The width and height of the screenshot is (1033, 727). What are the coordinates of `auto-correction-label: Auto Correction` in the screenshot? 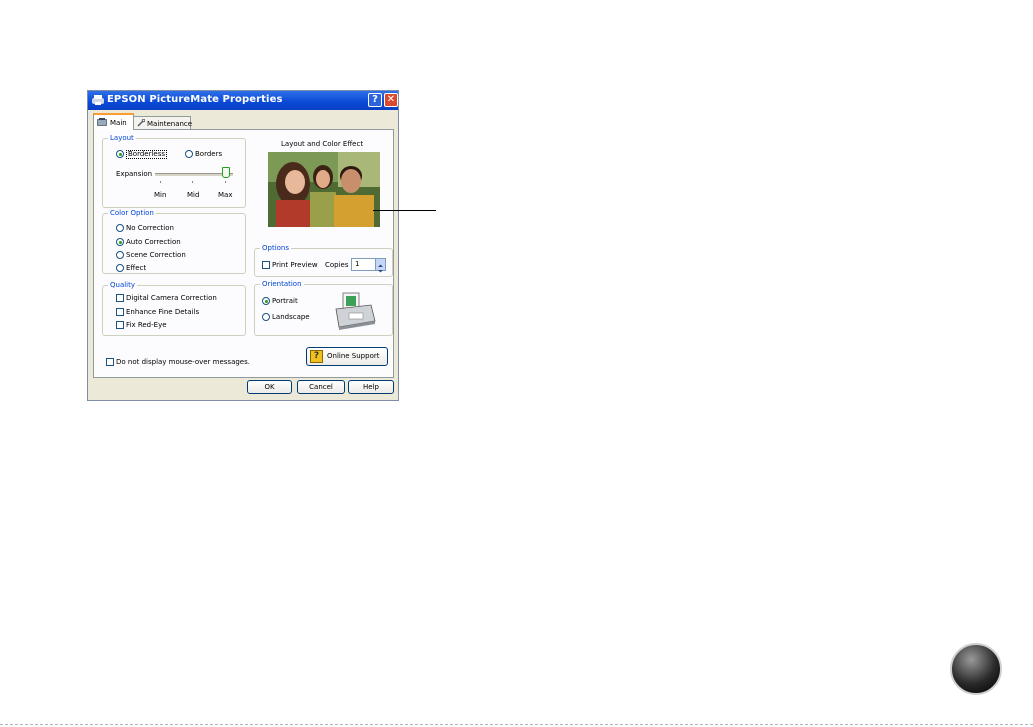 It's located at (153, 242).